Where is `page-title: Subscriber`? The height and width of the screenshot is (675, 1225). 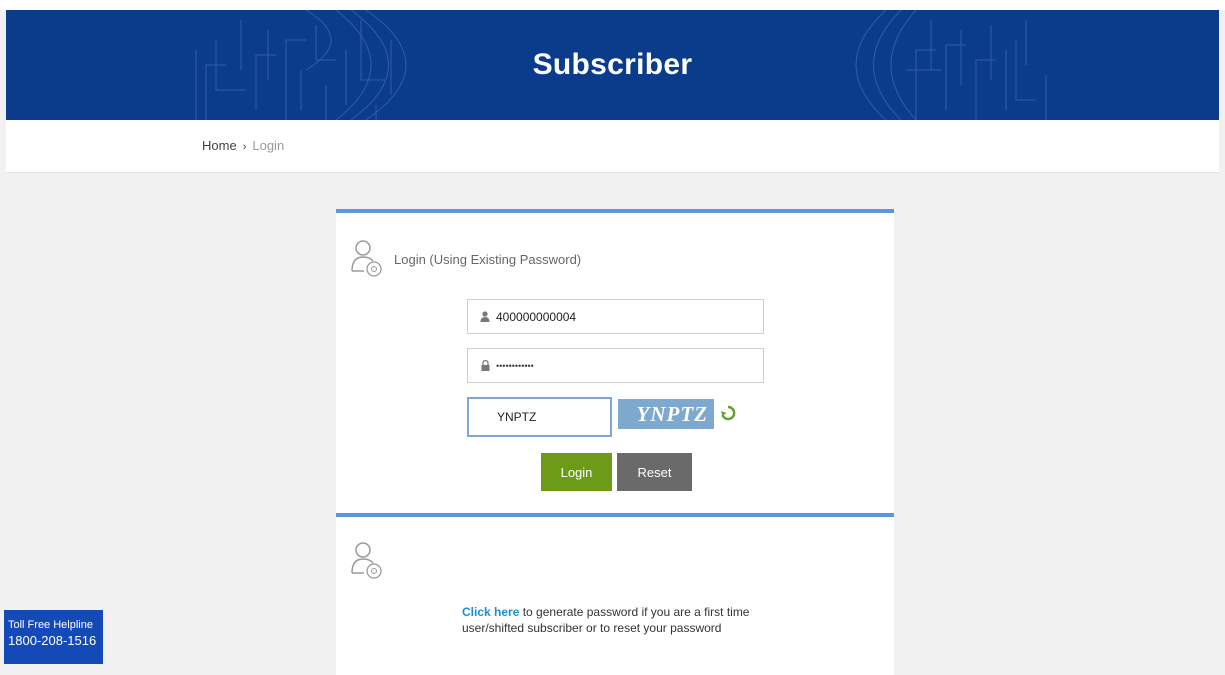
page-title: Subscriber is located at coordinates (612, 64).